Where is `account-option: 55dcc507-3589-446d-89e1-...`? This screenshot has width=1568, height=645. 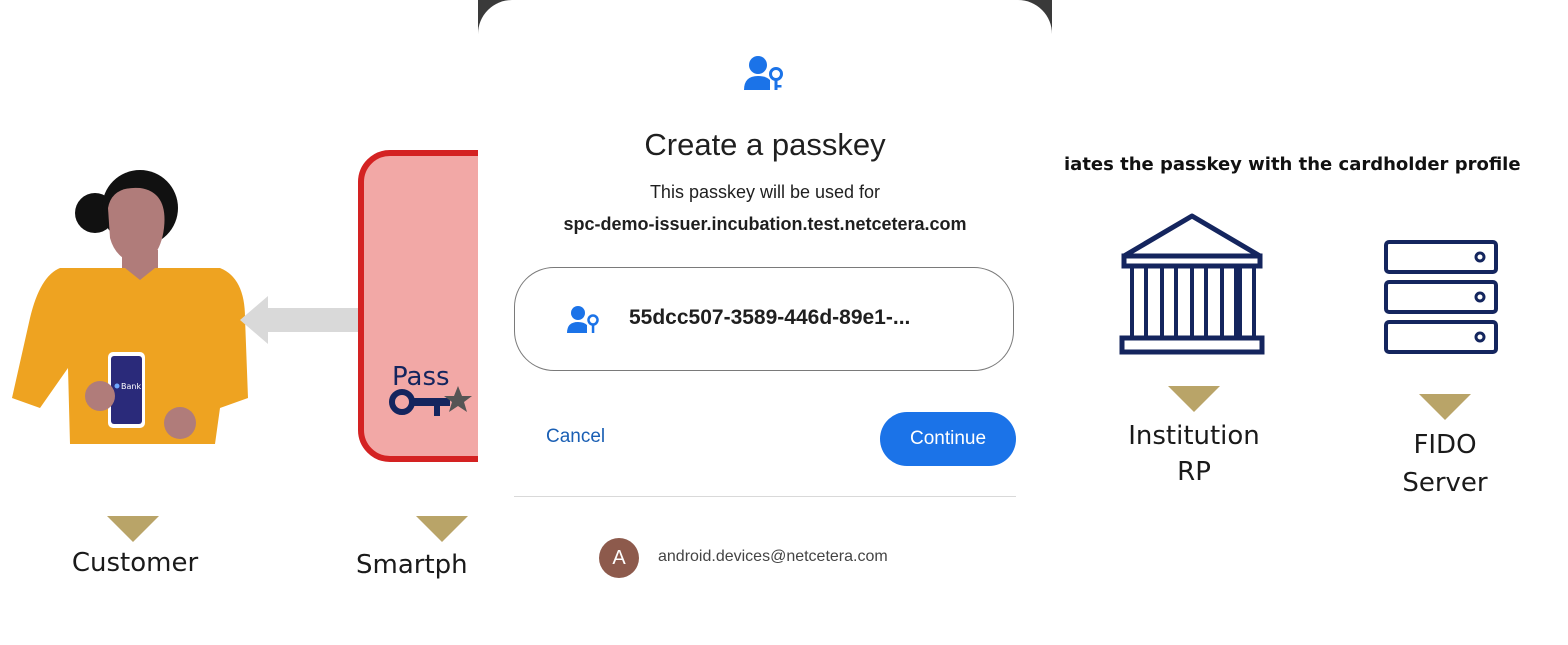 account-option: 55dcc507-3589-446d-89e1-... is located at coordinates (764, 319).